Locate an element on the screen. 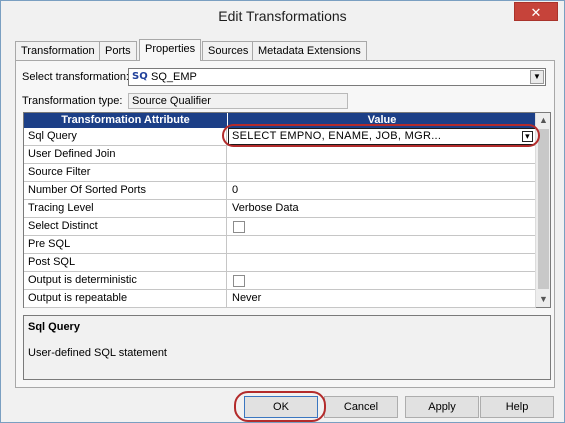 The height and width of the screenshot is (423, 565). transformation-type-value: Source Qualifier is located at coordinates (238, 101).